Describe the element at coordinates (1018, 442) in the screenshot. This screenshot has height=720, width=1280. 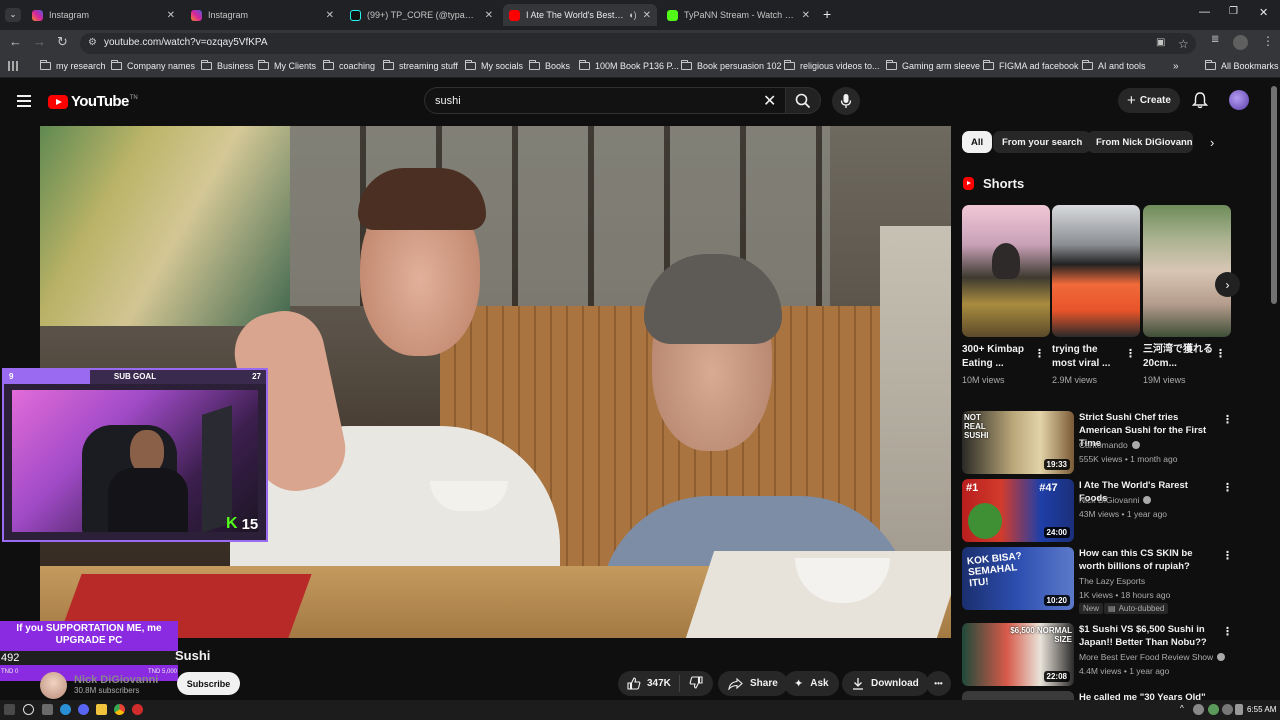
I see `related-video-thumbnail: NOT REAL SUSHI 19:33` at that location.